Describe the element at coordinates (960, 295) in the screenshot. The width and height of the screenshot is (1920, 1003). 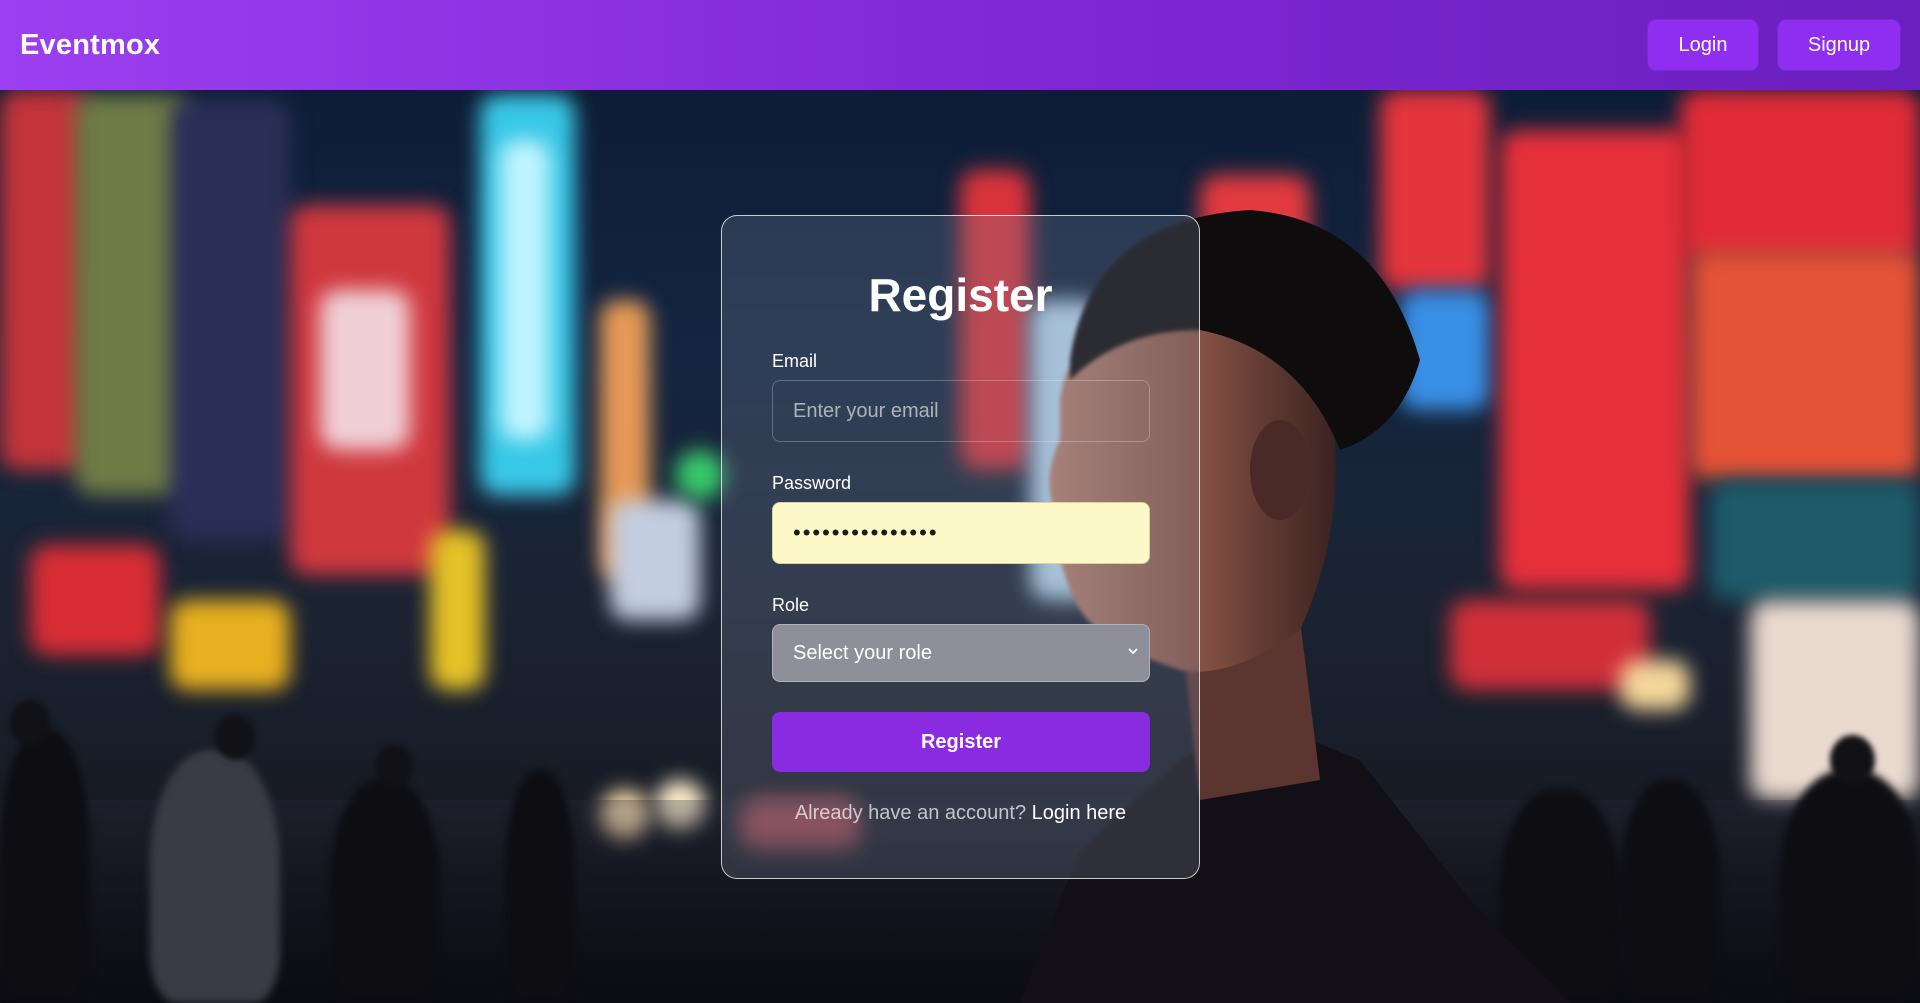
I see `form-title: Register` at that location.